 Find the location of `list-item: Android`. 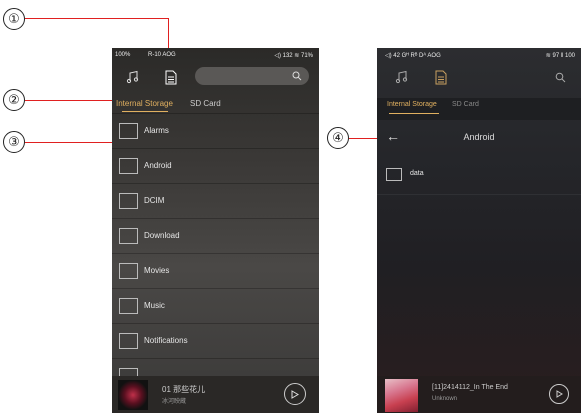

list-item: Android is located at coordinates (215, 165).